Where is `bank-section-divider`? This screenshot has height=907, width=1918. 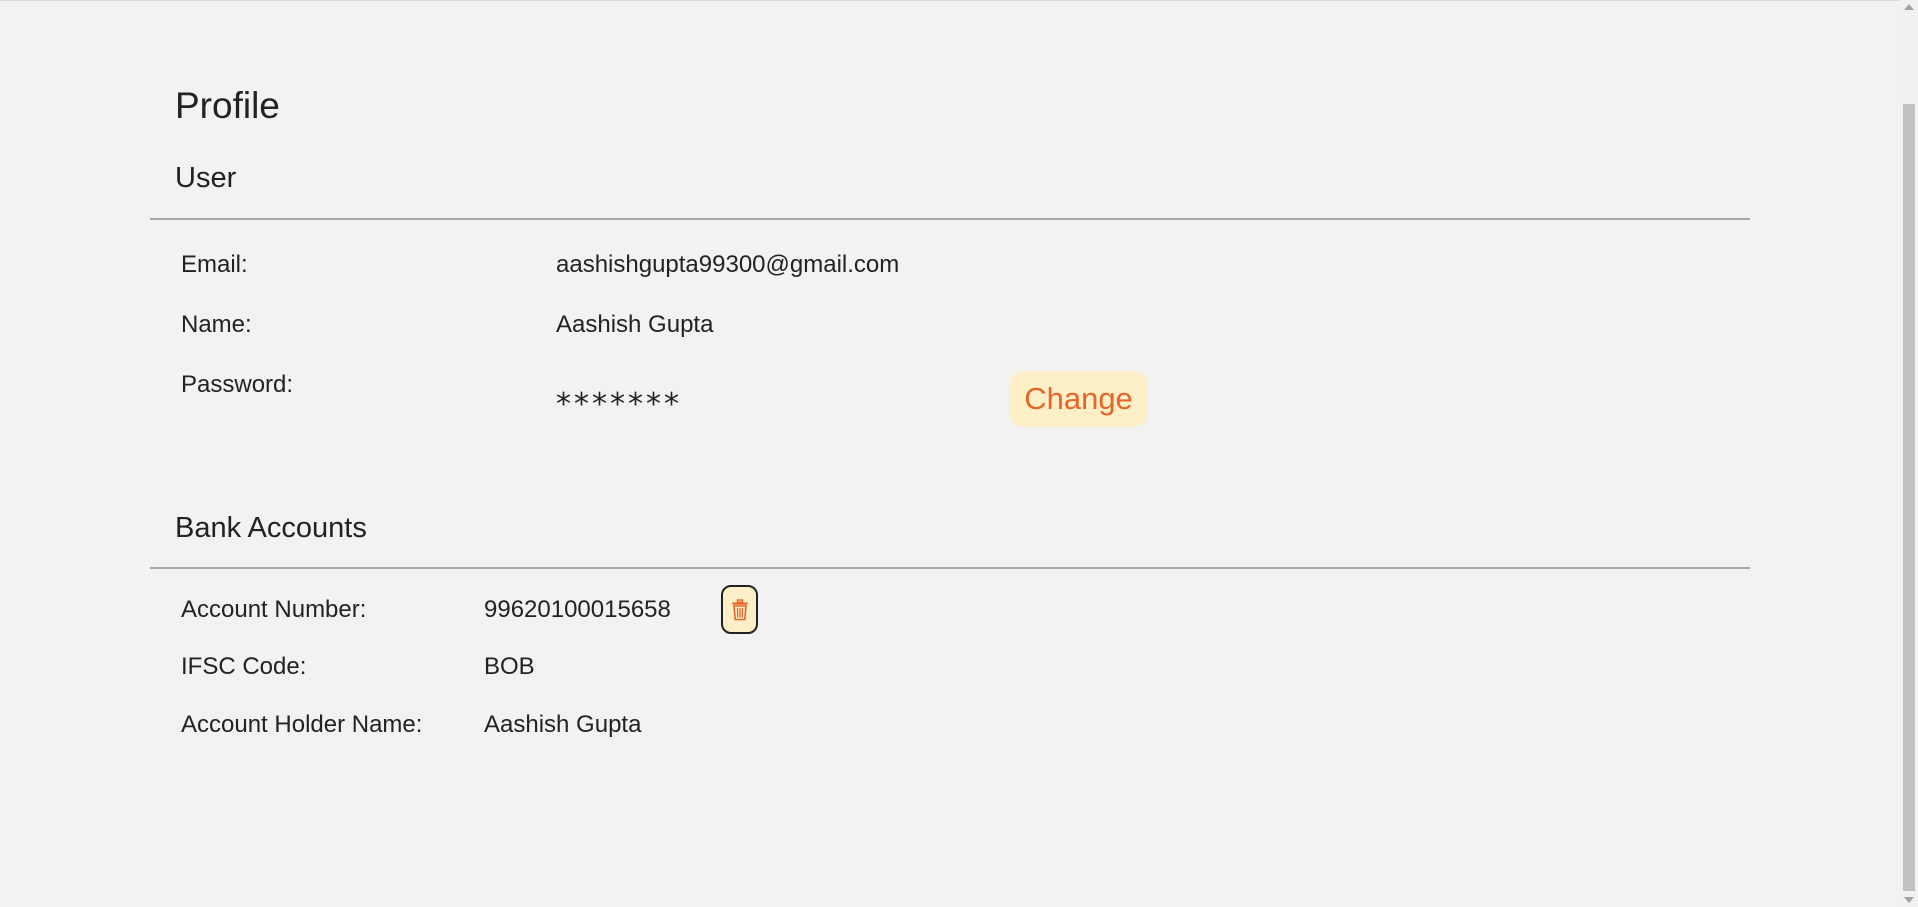 bank-section-divider is located at coordinates (950, 568).